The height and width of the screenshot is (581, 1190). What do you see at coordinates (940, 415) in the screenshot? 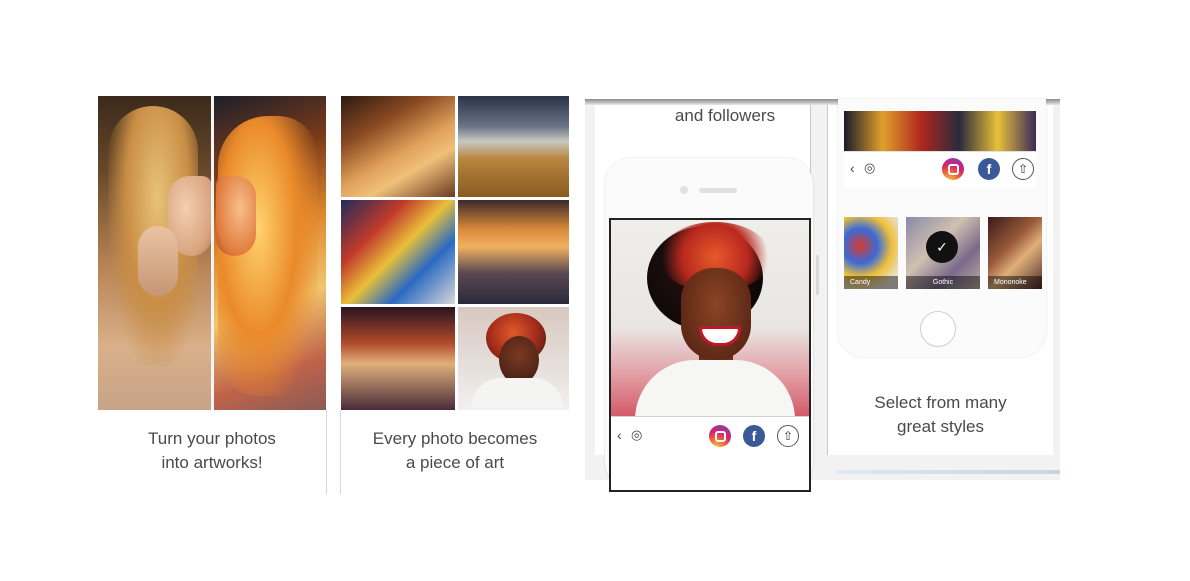
I see `panel-caption: Select from many great styles` at bounding box center [940, 415].